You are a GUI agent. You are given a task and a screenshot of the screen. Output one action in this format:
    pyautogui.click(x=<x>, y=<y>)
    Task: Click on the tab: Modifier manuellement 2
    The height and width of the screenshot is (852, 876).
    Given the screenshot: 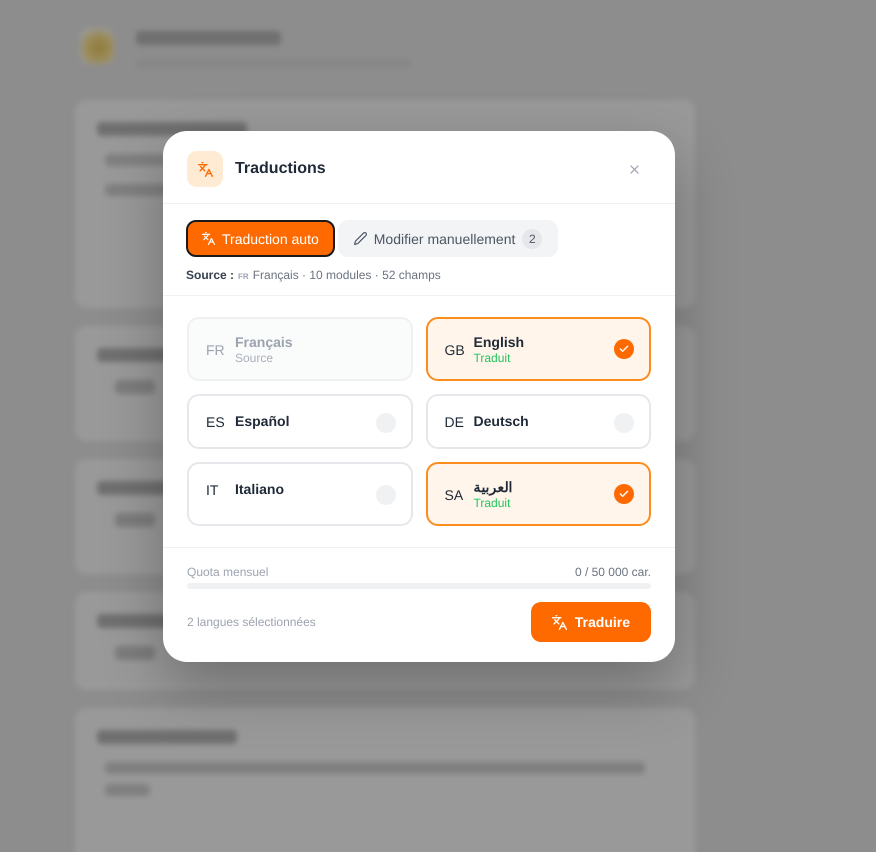 What is the action you would take?
    pyautogui.click(x=448, y=238)
    